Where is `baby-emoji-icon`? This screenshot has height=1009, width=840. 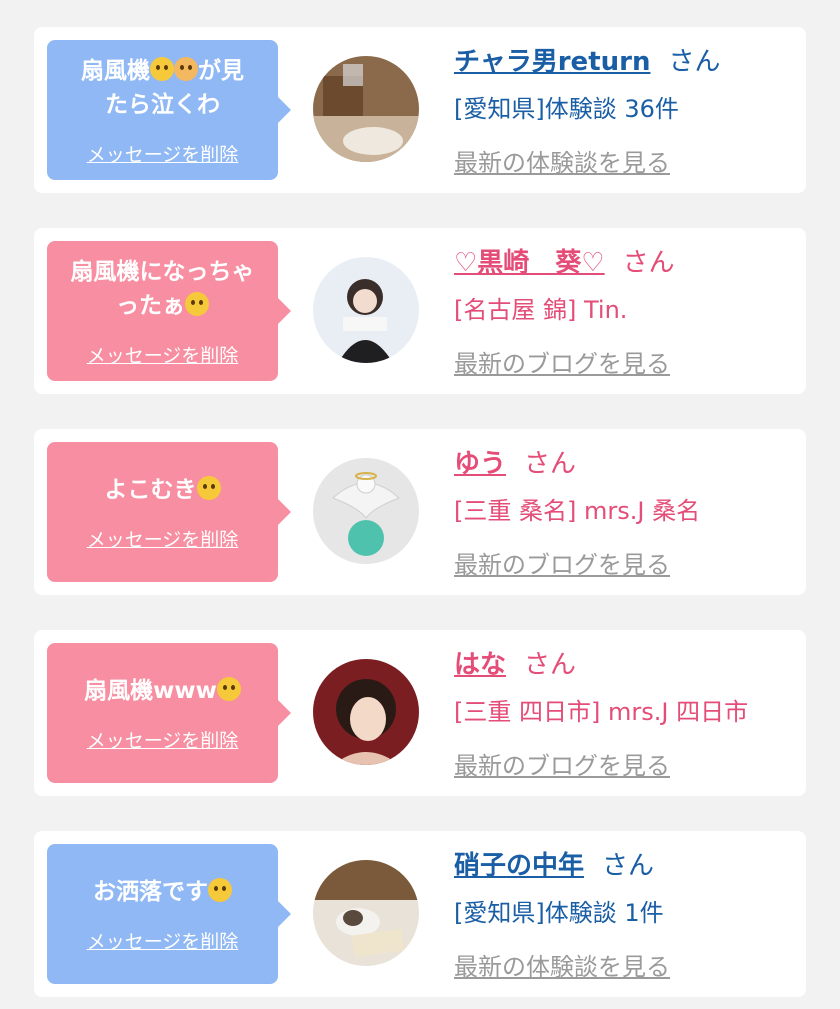
baby-emoji-icon is located at coordinates (186, 68).